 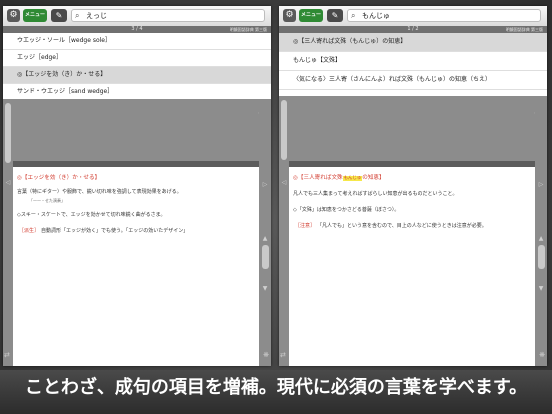 What do you see at coordinates (375, 194) in the screenshot?
I see `definition-1: 凡人でも三人集まって考えればすばらしい知恵が出るものだということ。` at bounding box center [375, 194].